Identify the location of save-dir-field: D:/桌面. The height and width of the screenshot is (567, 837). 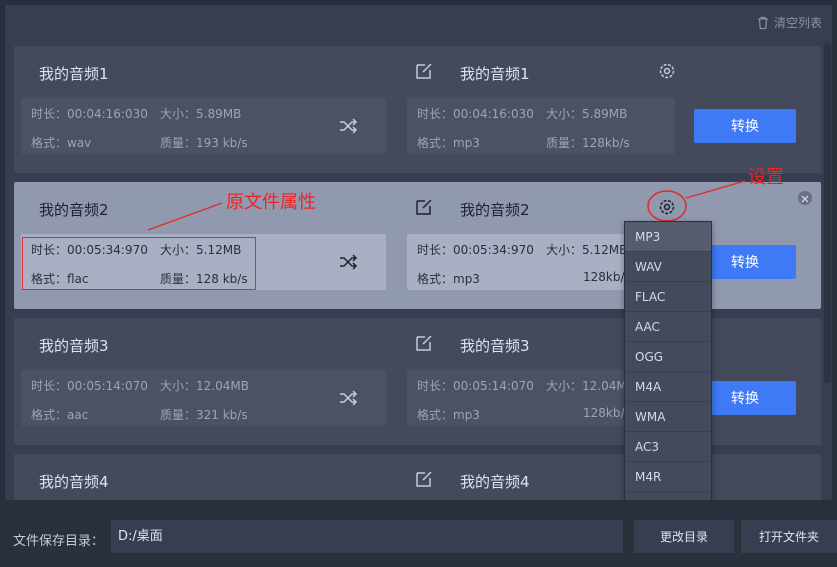
(367, 536).